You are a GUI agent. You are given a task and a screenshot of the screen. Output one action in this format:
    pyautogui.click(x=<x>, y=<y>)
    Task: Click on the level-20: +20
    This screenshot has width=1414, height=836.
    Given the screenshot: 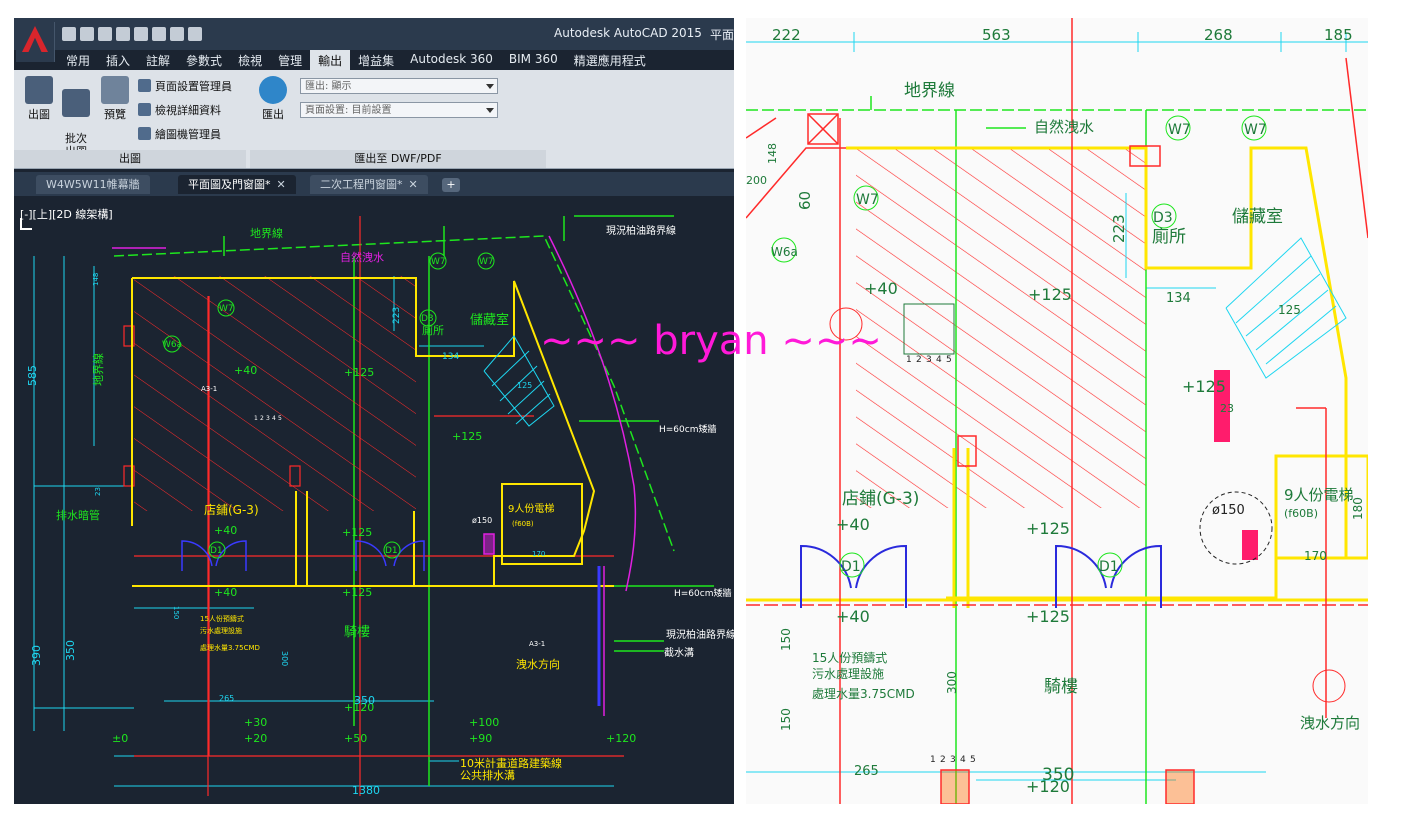 What is the action you would take?
    pyautogui.click(x=255, y=738)
    